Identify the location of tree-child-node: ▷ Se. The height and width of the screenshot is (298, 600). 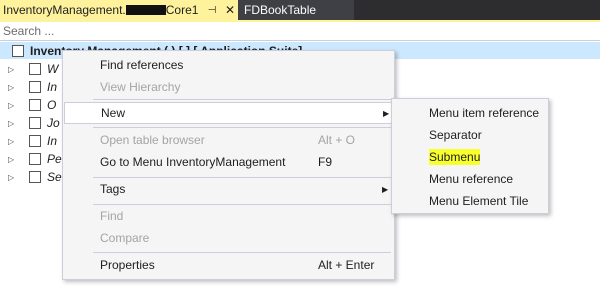
(35, 177).